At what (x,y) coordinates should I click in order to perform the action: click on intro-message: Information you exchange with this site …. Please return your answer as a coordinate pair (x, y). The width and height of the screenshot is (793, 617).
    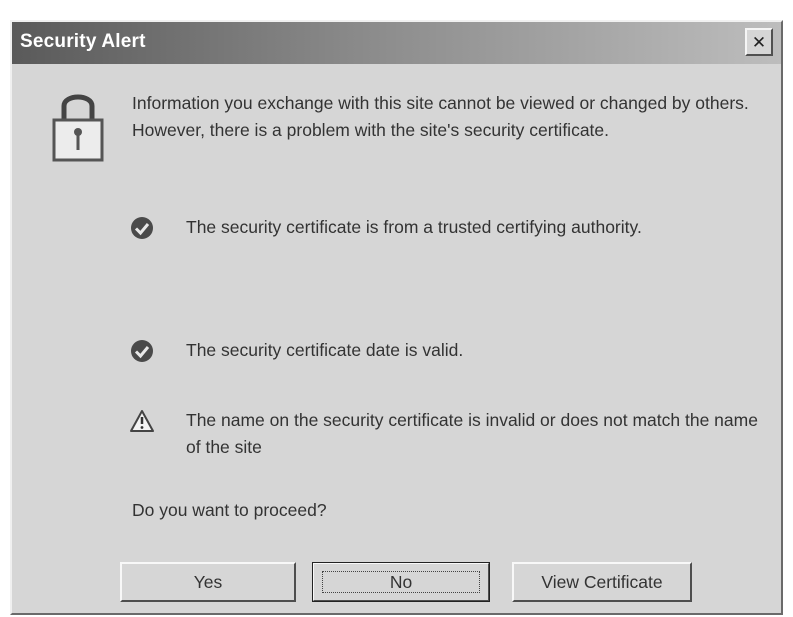
    Looking at the image, I should click on (440, 116).